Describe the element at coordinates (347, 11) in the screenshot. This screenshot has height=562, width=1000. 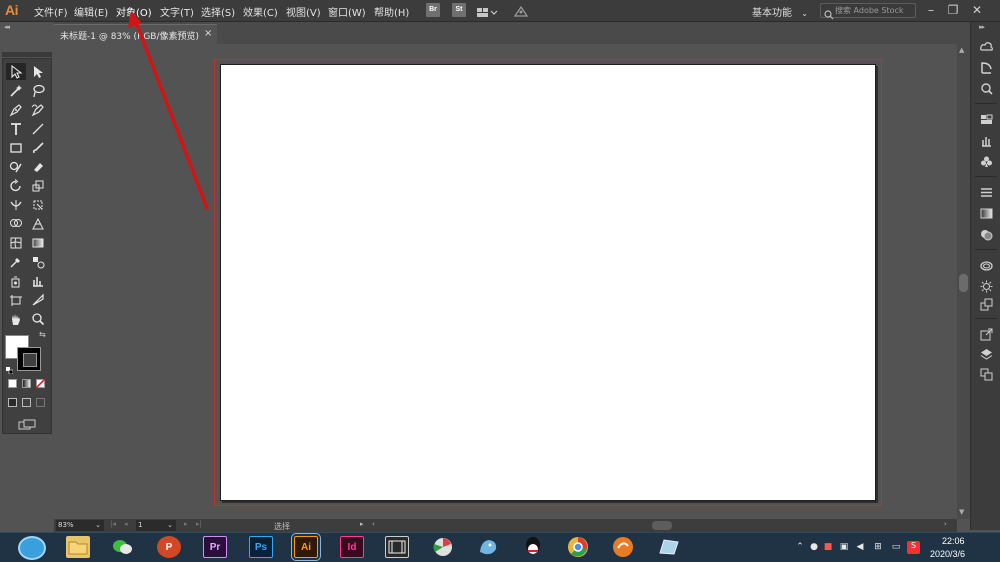
I see `menu-window: 窗口(W)` at that location.